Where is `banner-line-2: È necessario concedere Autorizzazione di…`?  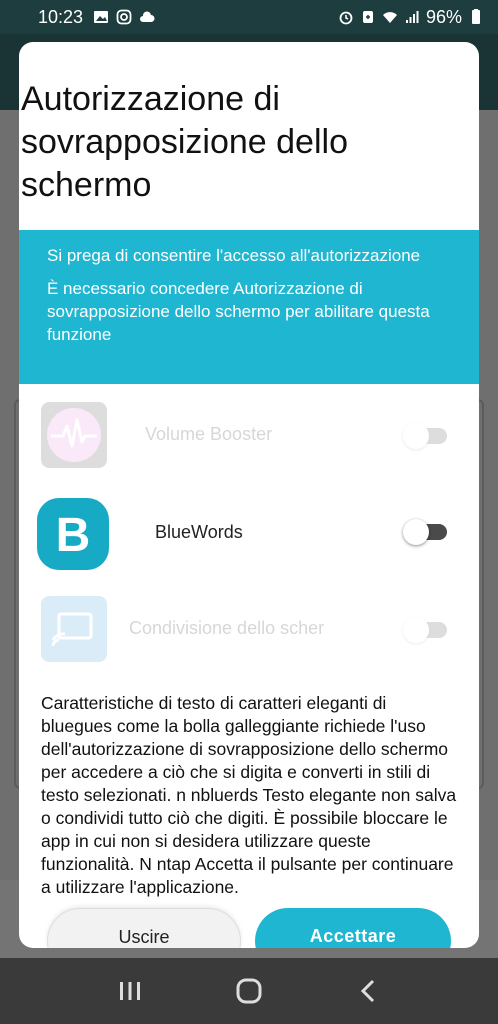
banner-line-2: È necessario concedere Autorizzazione di… is located at coordinates (238, 311).